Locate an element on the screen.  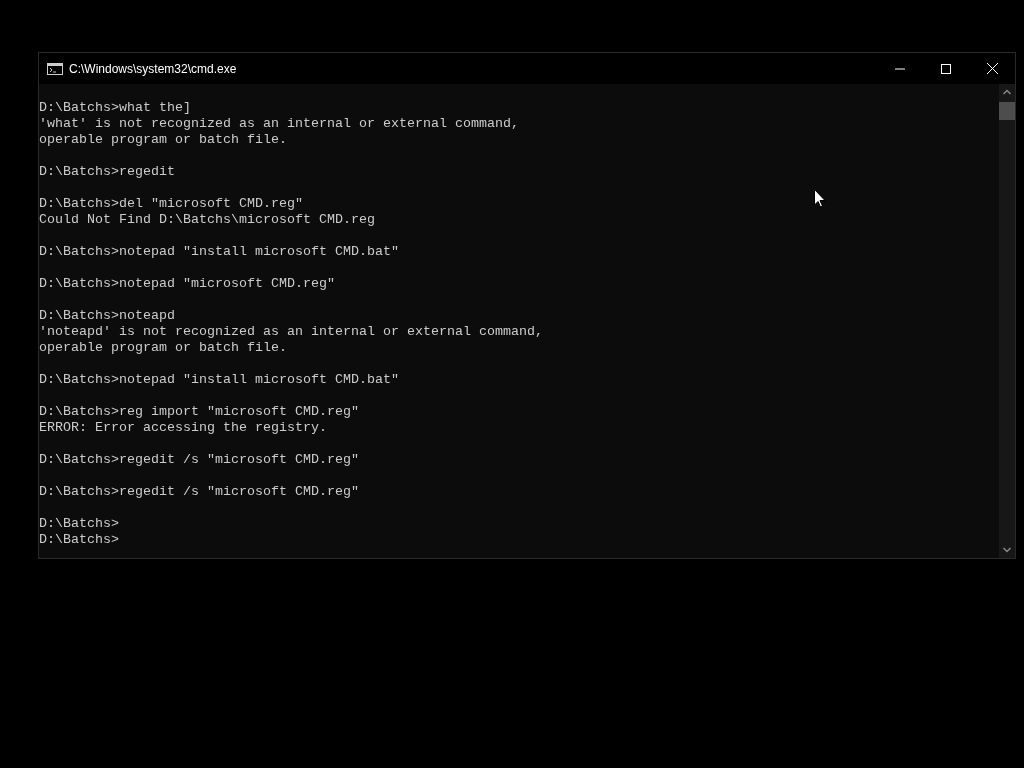
scroll-thumb is located at coordinates (1007, 111).